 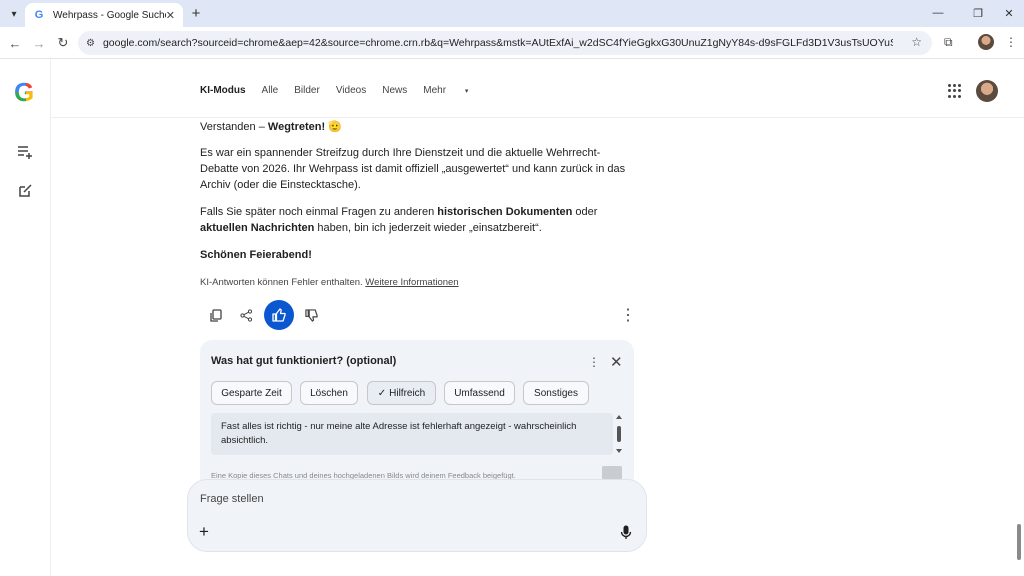 I want to click on browser-menu-icon: ⋮, so click(x=1011, y=42).